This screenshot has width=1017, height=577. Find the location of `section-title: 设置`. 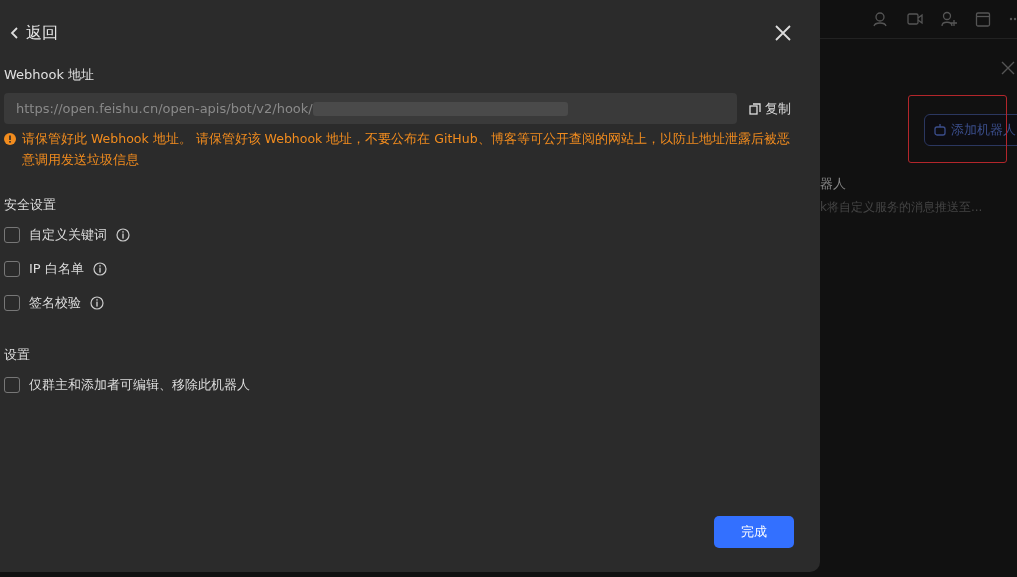

section-title: 设置 is located at coordinates (17, 355).